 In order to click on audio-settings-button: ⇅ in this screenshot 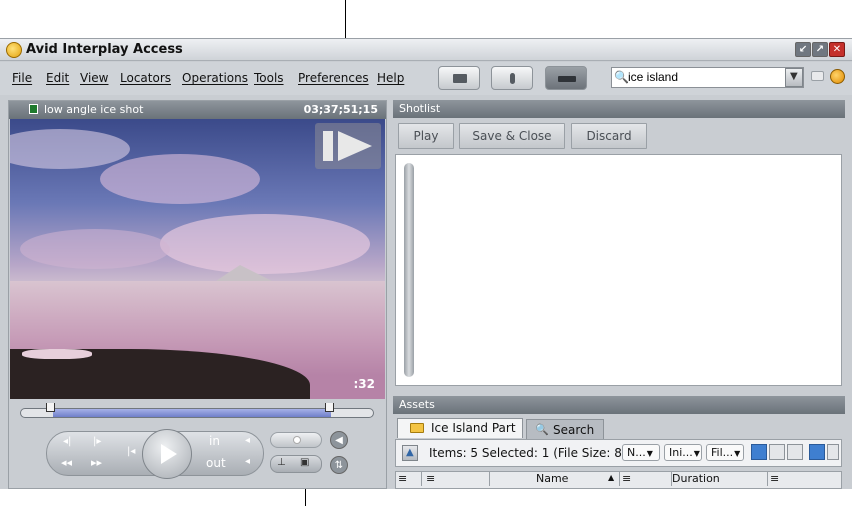, I will do `click(339, 465)`.